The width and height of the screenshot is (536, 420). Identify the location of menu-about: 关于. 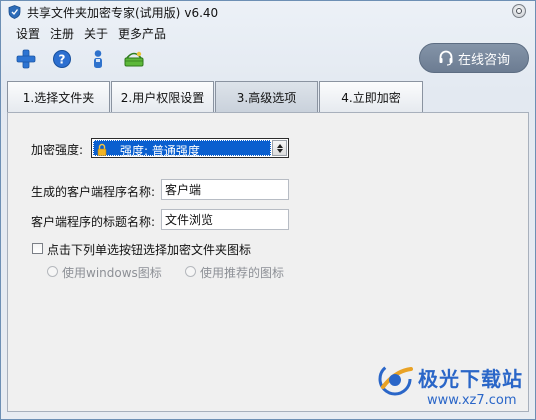
(96, 33).